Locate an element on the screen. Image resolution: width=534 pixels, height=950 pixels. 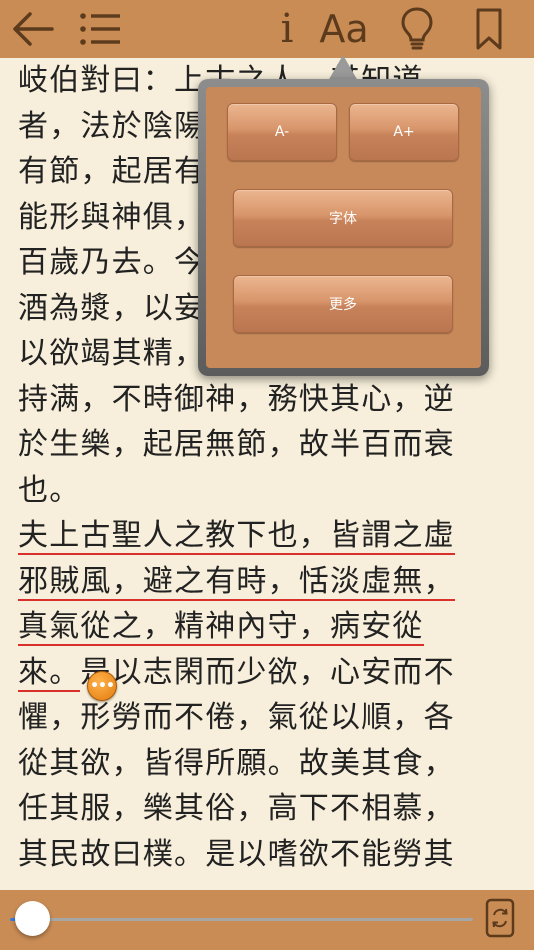
text-line: 任其服，樂其俗，高下不相慕， is located at coordinates (236, 808).